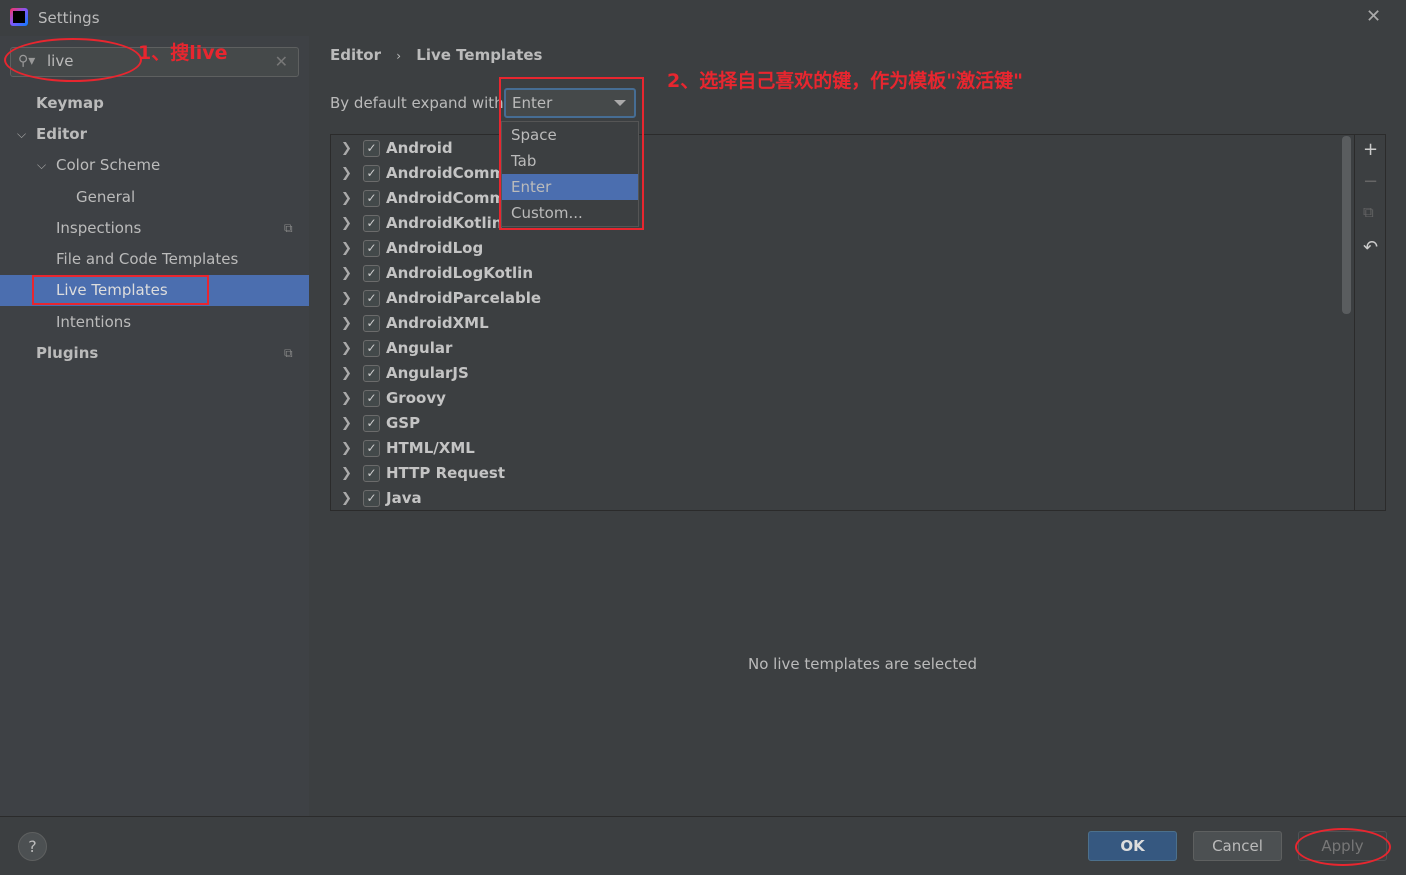 This screenshot has width=1406, height=875. I want to click on template-group-row: ❯ ✓ HTTP Request, so click(831, 473).